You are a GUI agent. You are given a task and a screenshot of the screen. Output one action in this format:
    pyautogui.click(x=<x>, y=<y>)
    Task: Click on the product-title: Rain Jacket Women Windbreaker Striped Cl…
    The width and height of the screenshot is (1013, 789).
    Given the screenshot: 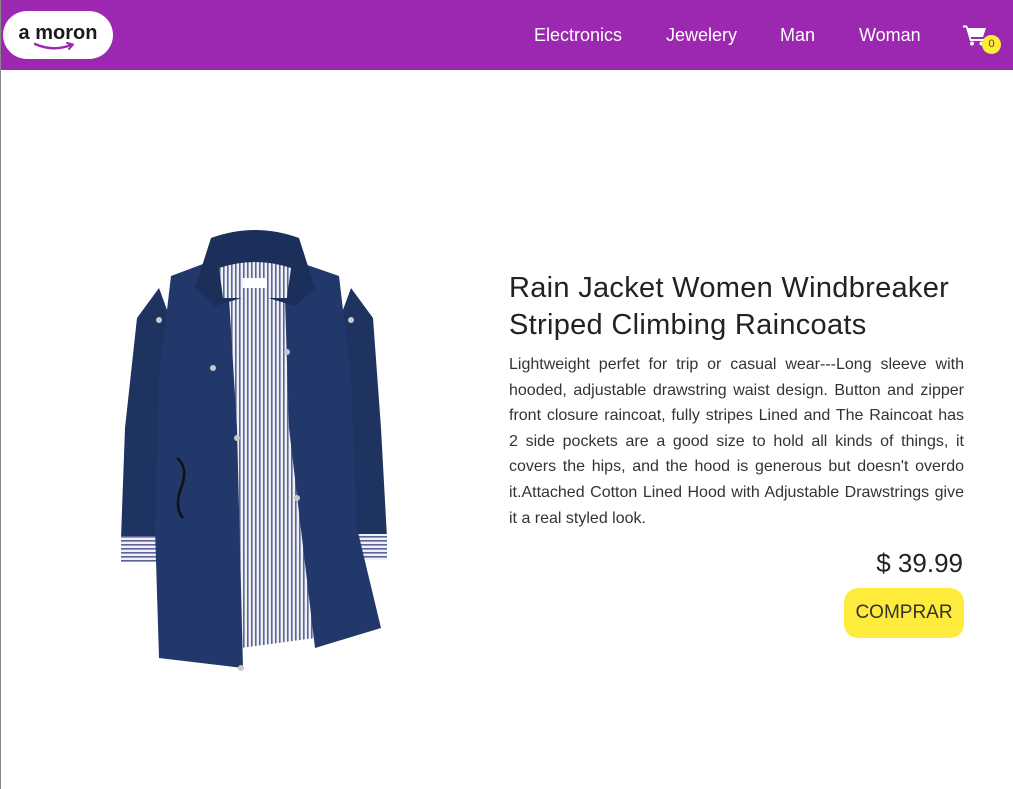 What is the action you would take?
    pyautogui.click(x=729, y=306)
    